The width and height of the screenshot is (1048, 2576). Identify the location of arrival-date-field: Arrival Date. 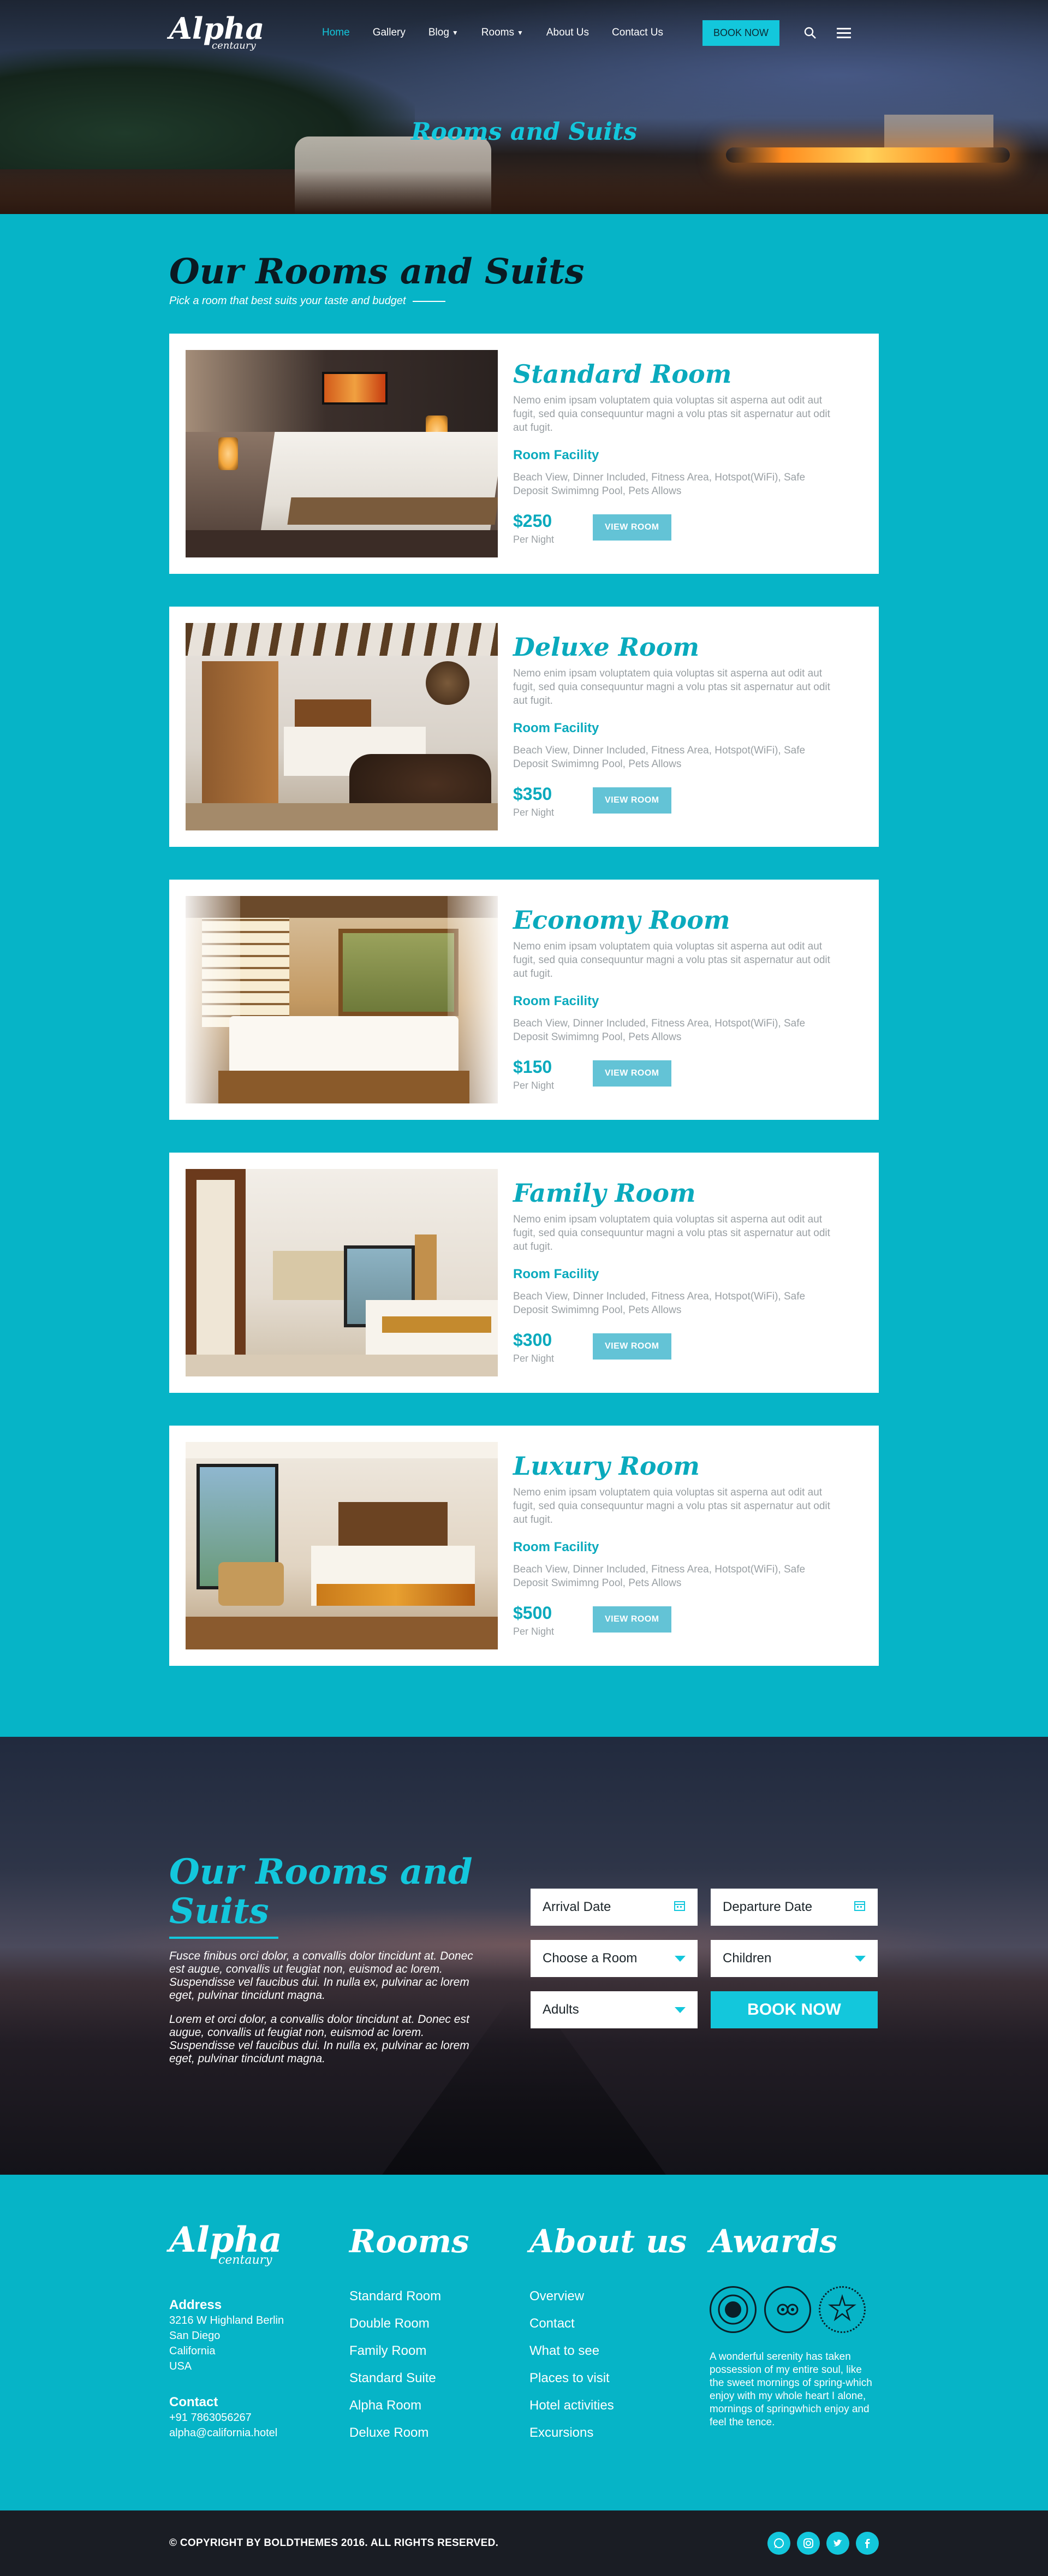
(614, 1907).